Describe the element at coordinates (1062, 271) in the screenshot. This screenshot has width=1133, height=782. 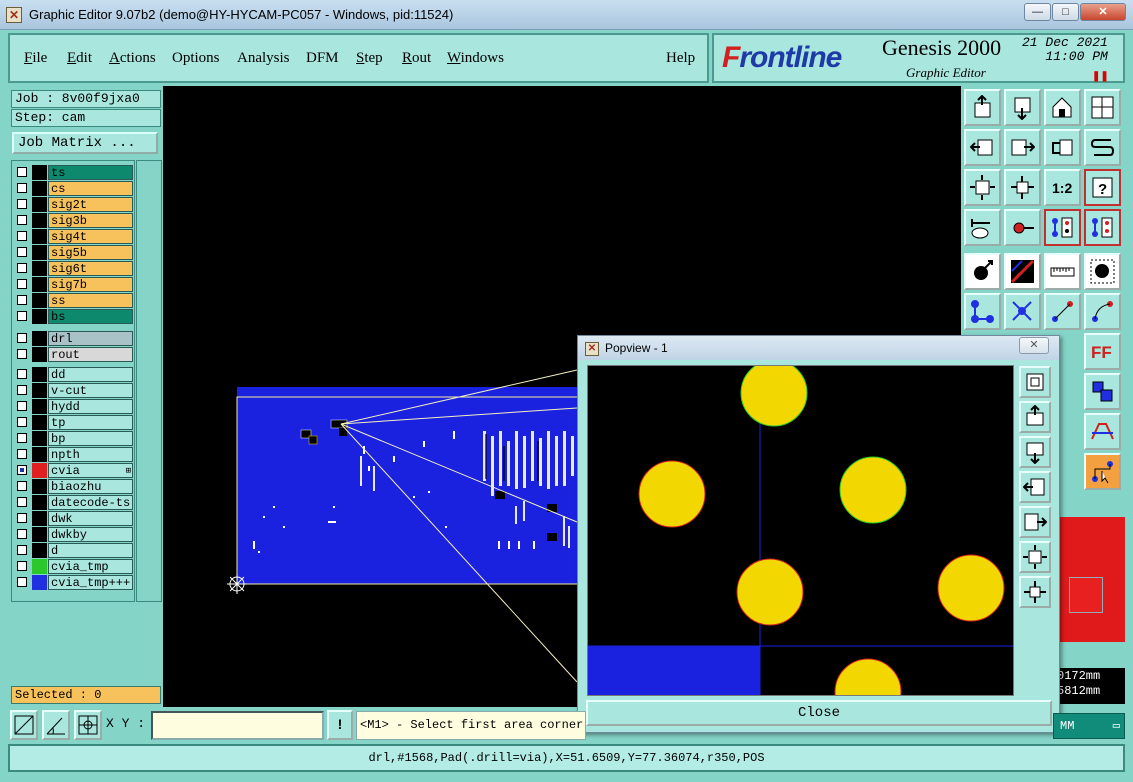
I see `ruler-icon` at that location.